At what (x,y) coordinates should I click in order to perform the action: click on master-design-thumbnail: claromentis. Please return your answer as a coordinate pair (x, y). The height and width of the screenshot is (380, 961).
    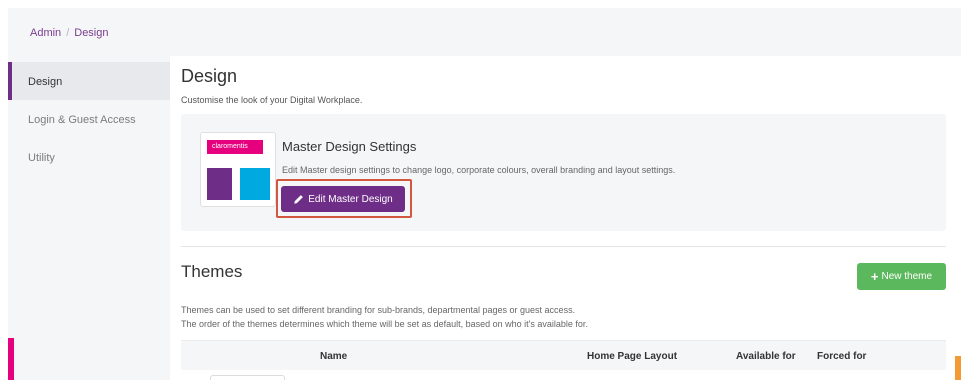
    Looking at the image, I should click on (238, 169).